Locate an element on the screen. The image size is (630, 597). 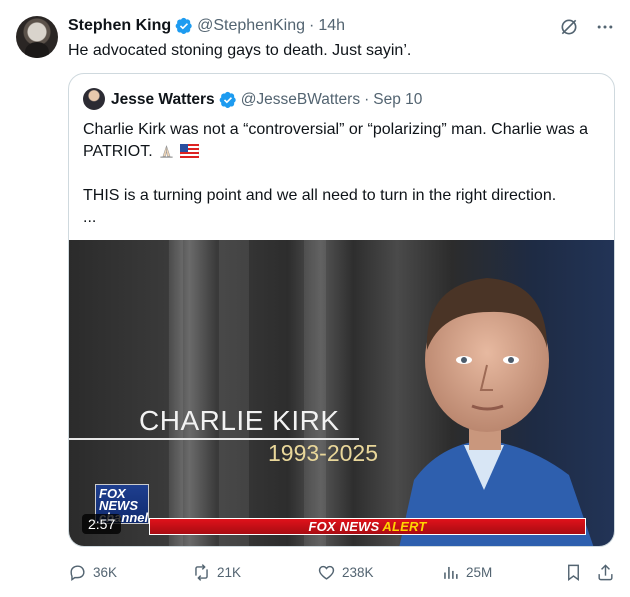
video-name-overlay: CHARLIE KIRK is located at coordinates (239, 420).